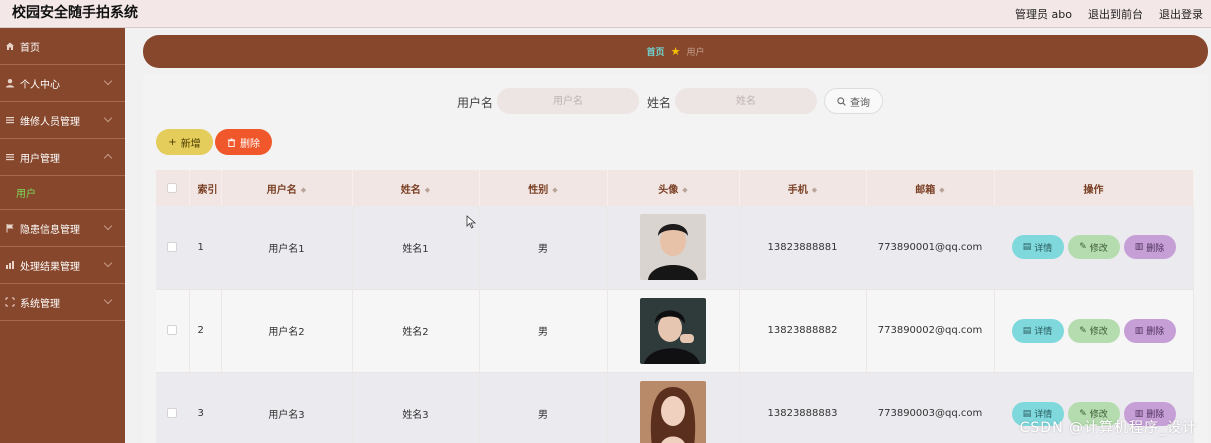 This screenshot has width=1211, height=443. Describe the element at coordinates (471, 222) in the screenshot. I see `mouse-cursor-icon` at that location.